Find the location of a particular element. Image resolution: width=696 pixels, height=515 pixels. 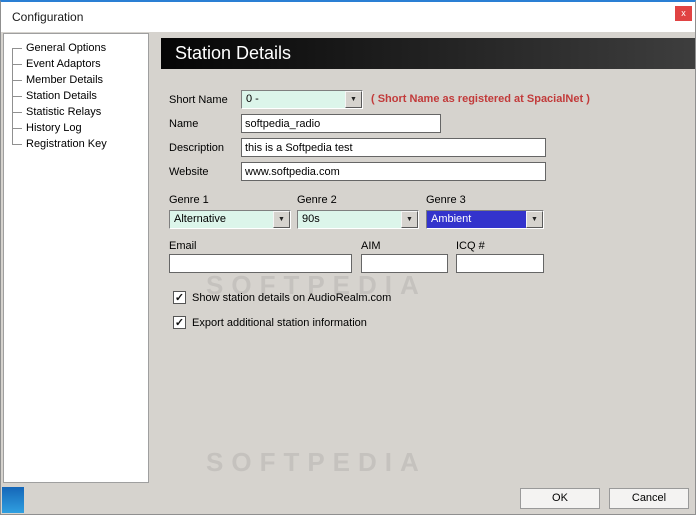

sidebar-item-history-log: History Log is located at coordinates (76, 128).